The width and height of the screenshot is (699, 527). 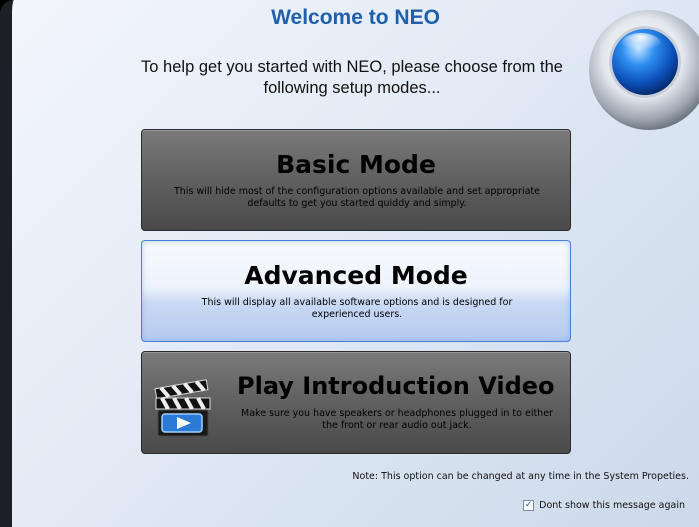 What do you see at coordinates (612, 505) in the screenshot?
I see `dont-show-again-label: Dont show this message again` at bounding box center [612, 505].